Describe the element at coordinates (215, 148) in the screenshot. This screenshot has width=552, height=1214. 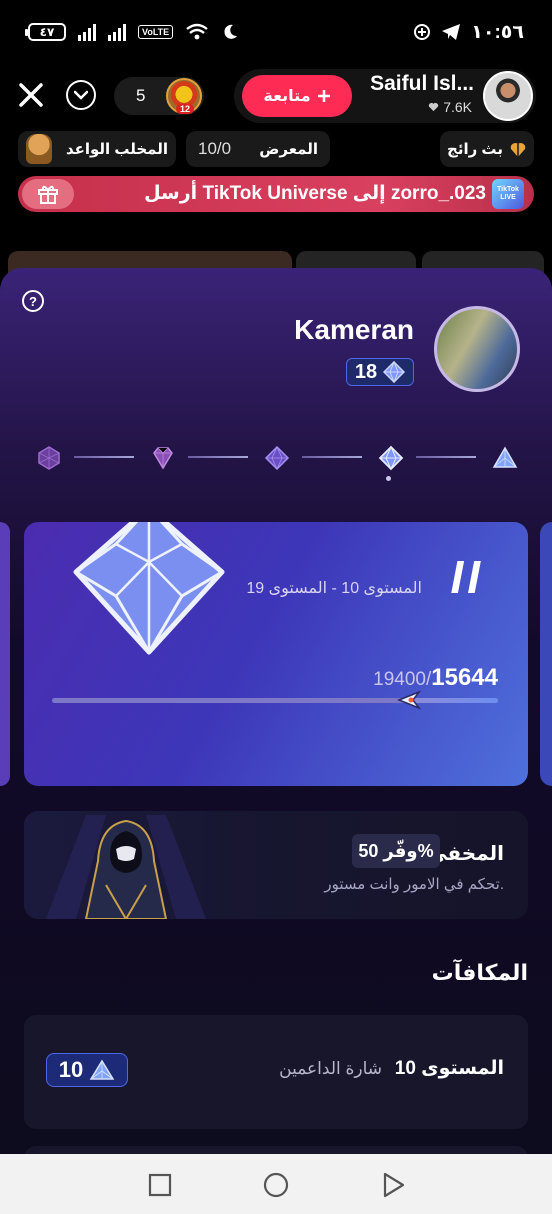
I see `gallery-count: 10/0` at that location.